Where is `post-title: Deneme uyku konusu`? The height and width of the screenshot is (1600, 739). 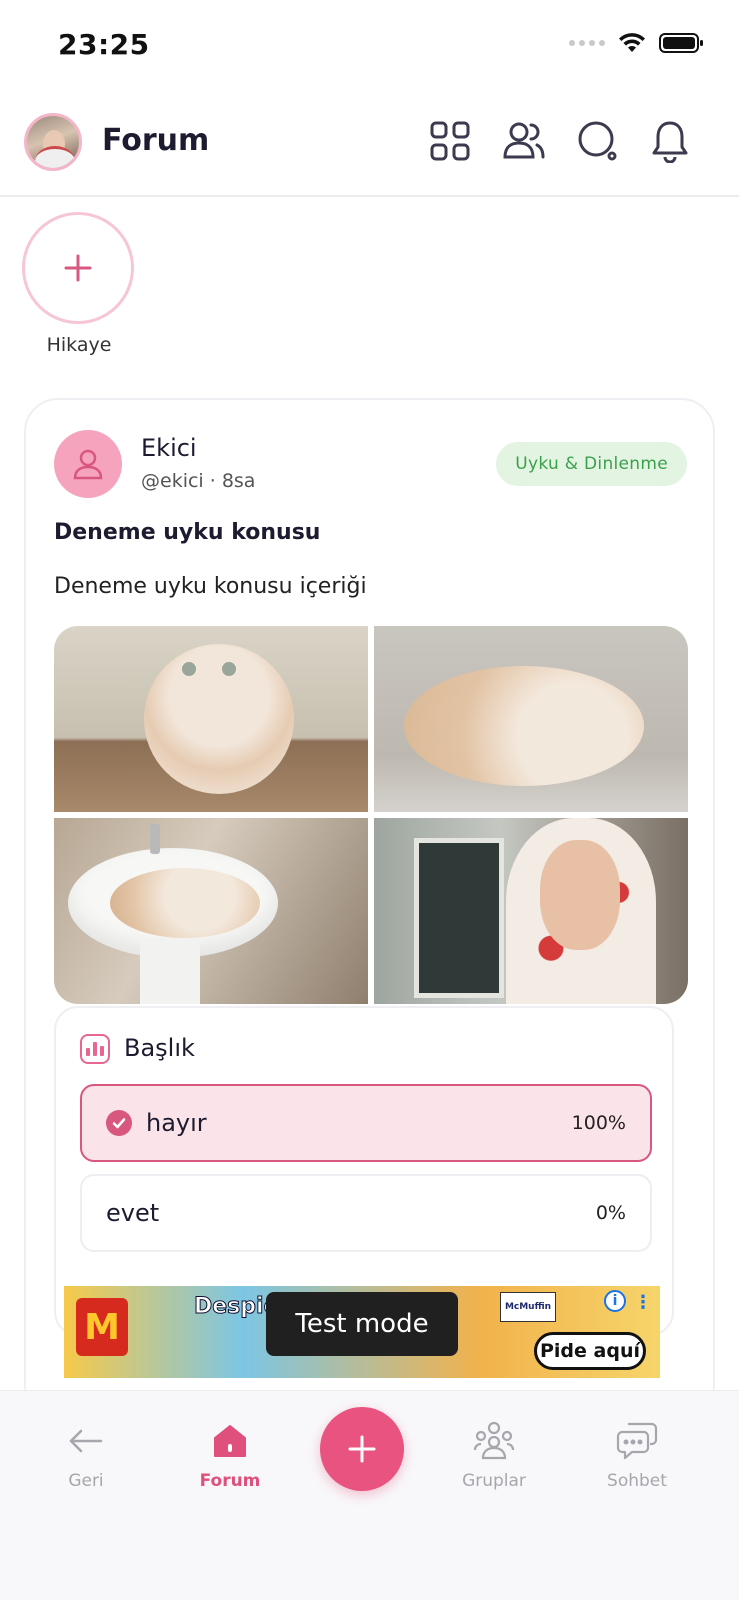 post-title: Deneme uyku konusu is located at coordinates (187, 532).